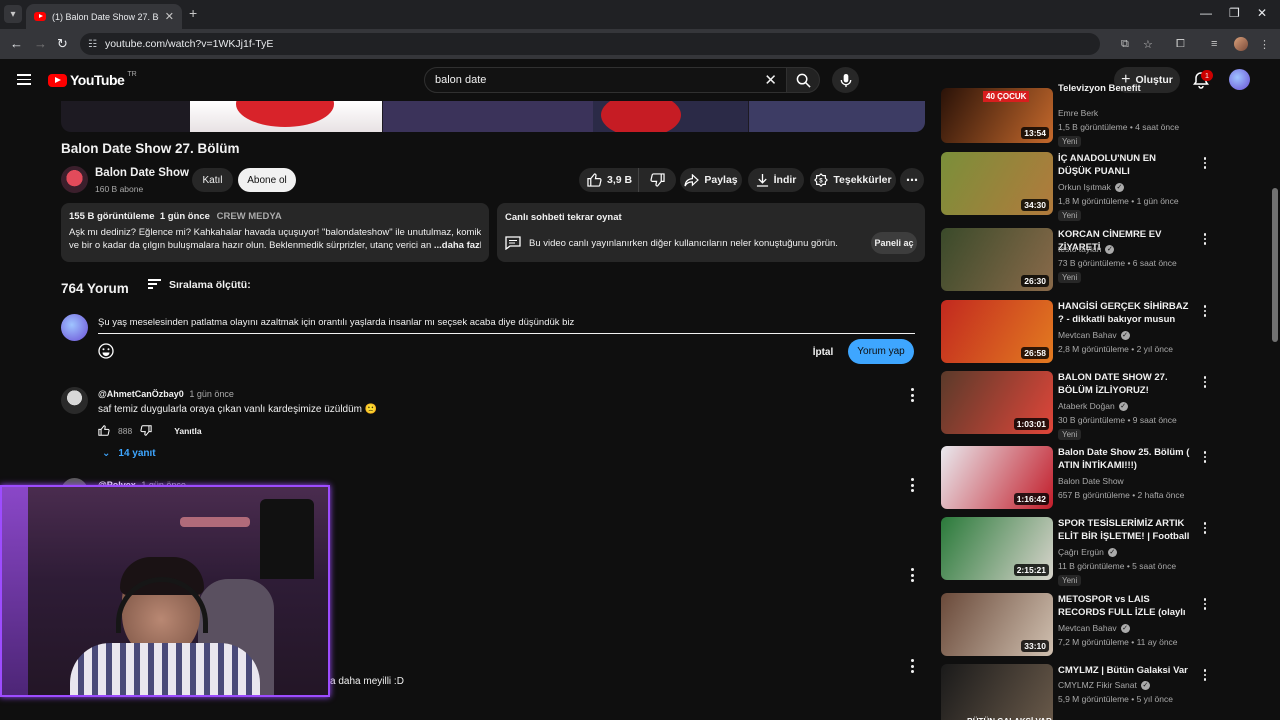 The height and width of the screenshot is (720, 1280). Describe the element at coordinates (803, 80) in the screenshot. I see `search-button` at that location.